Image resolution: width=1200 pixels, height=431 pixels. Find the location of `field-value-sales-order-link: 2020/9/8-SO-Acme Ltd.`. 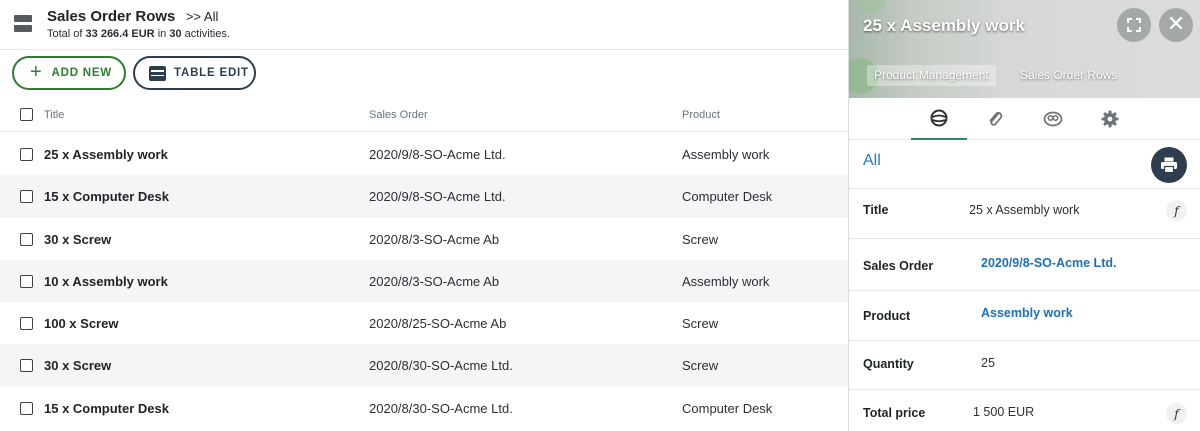

field-value-sales-order-link: 2020/9/8-SO-Acme Ltd. is located at coordinates (1048, 263).